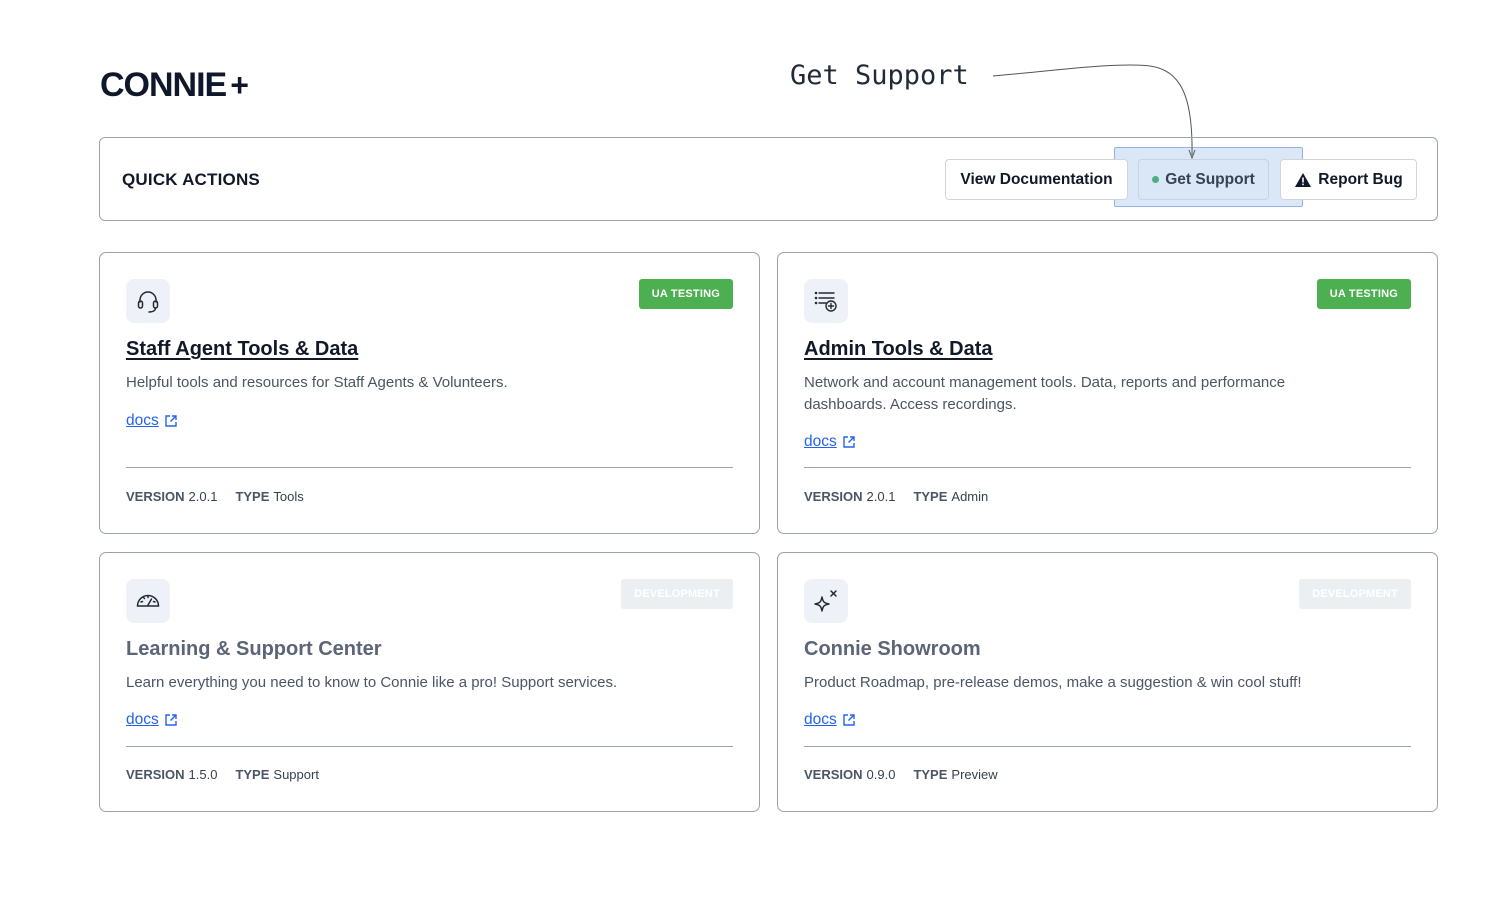  What do you see at coordinates (901, 774) in the screenshot?
I see `card-meta: VERSION 0.9.0 TYPE Preview` at bounding box center [901, 774].